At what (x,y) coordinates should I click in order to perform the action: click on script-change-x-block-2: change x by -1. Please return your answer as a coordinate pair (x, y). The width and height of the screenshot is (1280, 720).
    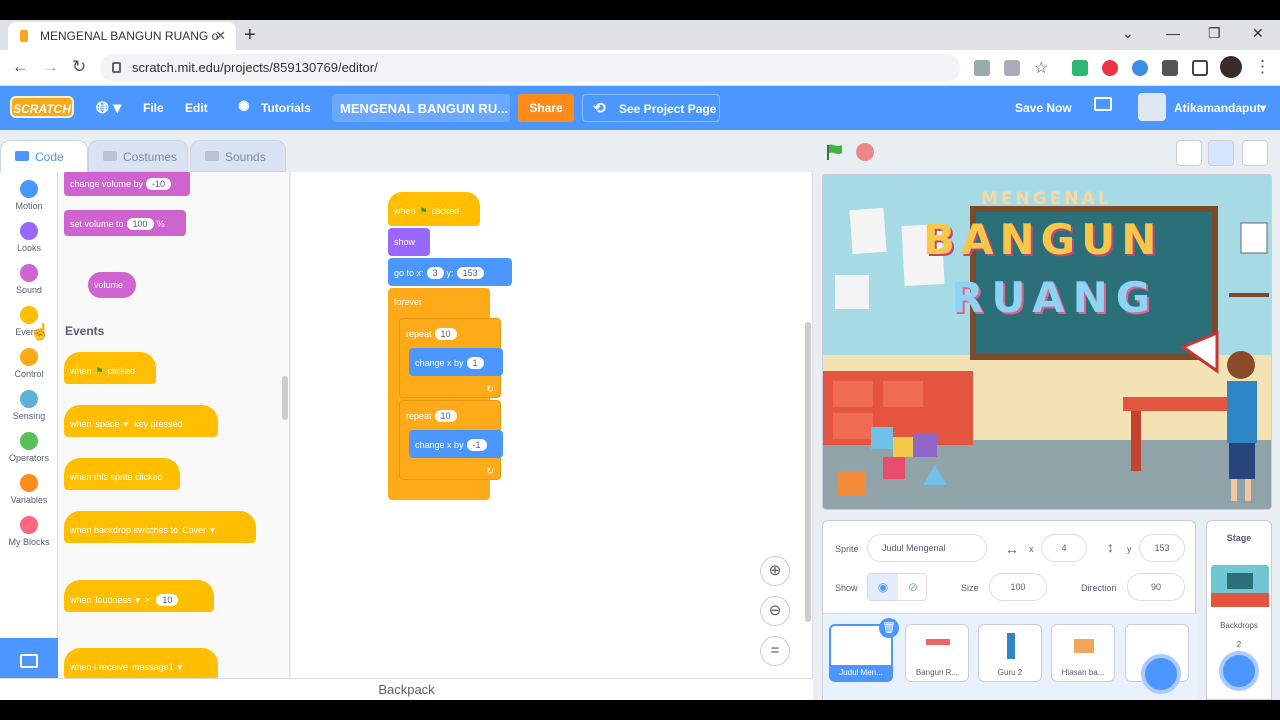
    Looking at the image, I should click on (456, 444).